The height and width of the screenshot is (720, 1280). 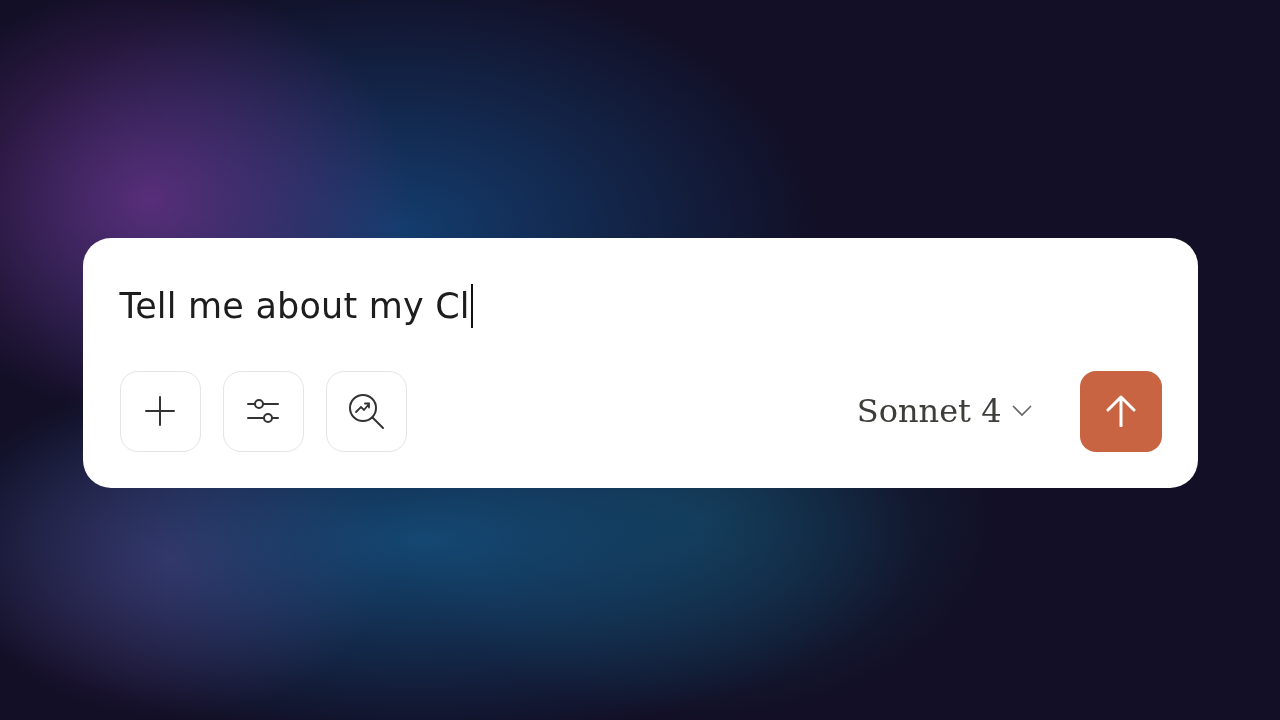 What do you see at coordinates (160, 411) in the screenshot?
I see `plus-icon` at bounding box center [160, 411].